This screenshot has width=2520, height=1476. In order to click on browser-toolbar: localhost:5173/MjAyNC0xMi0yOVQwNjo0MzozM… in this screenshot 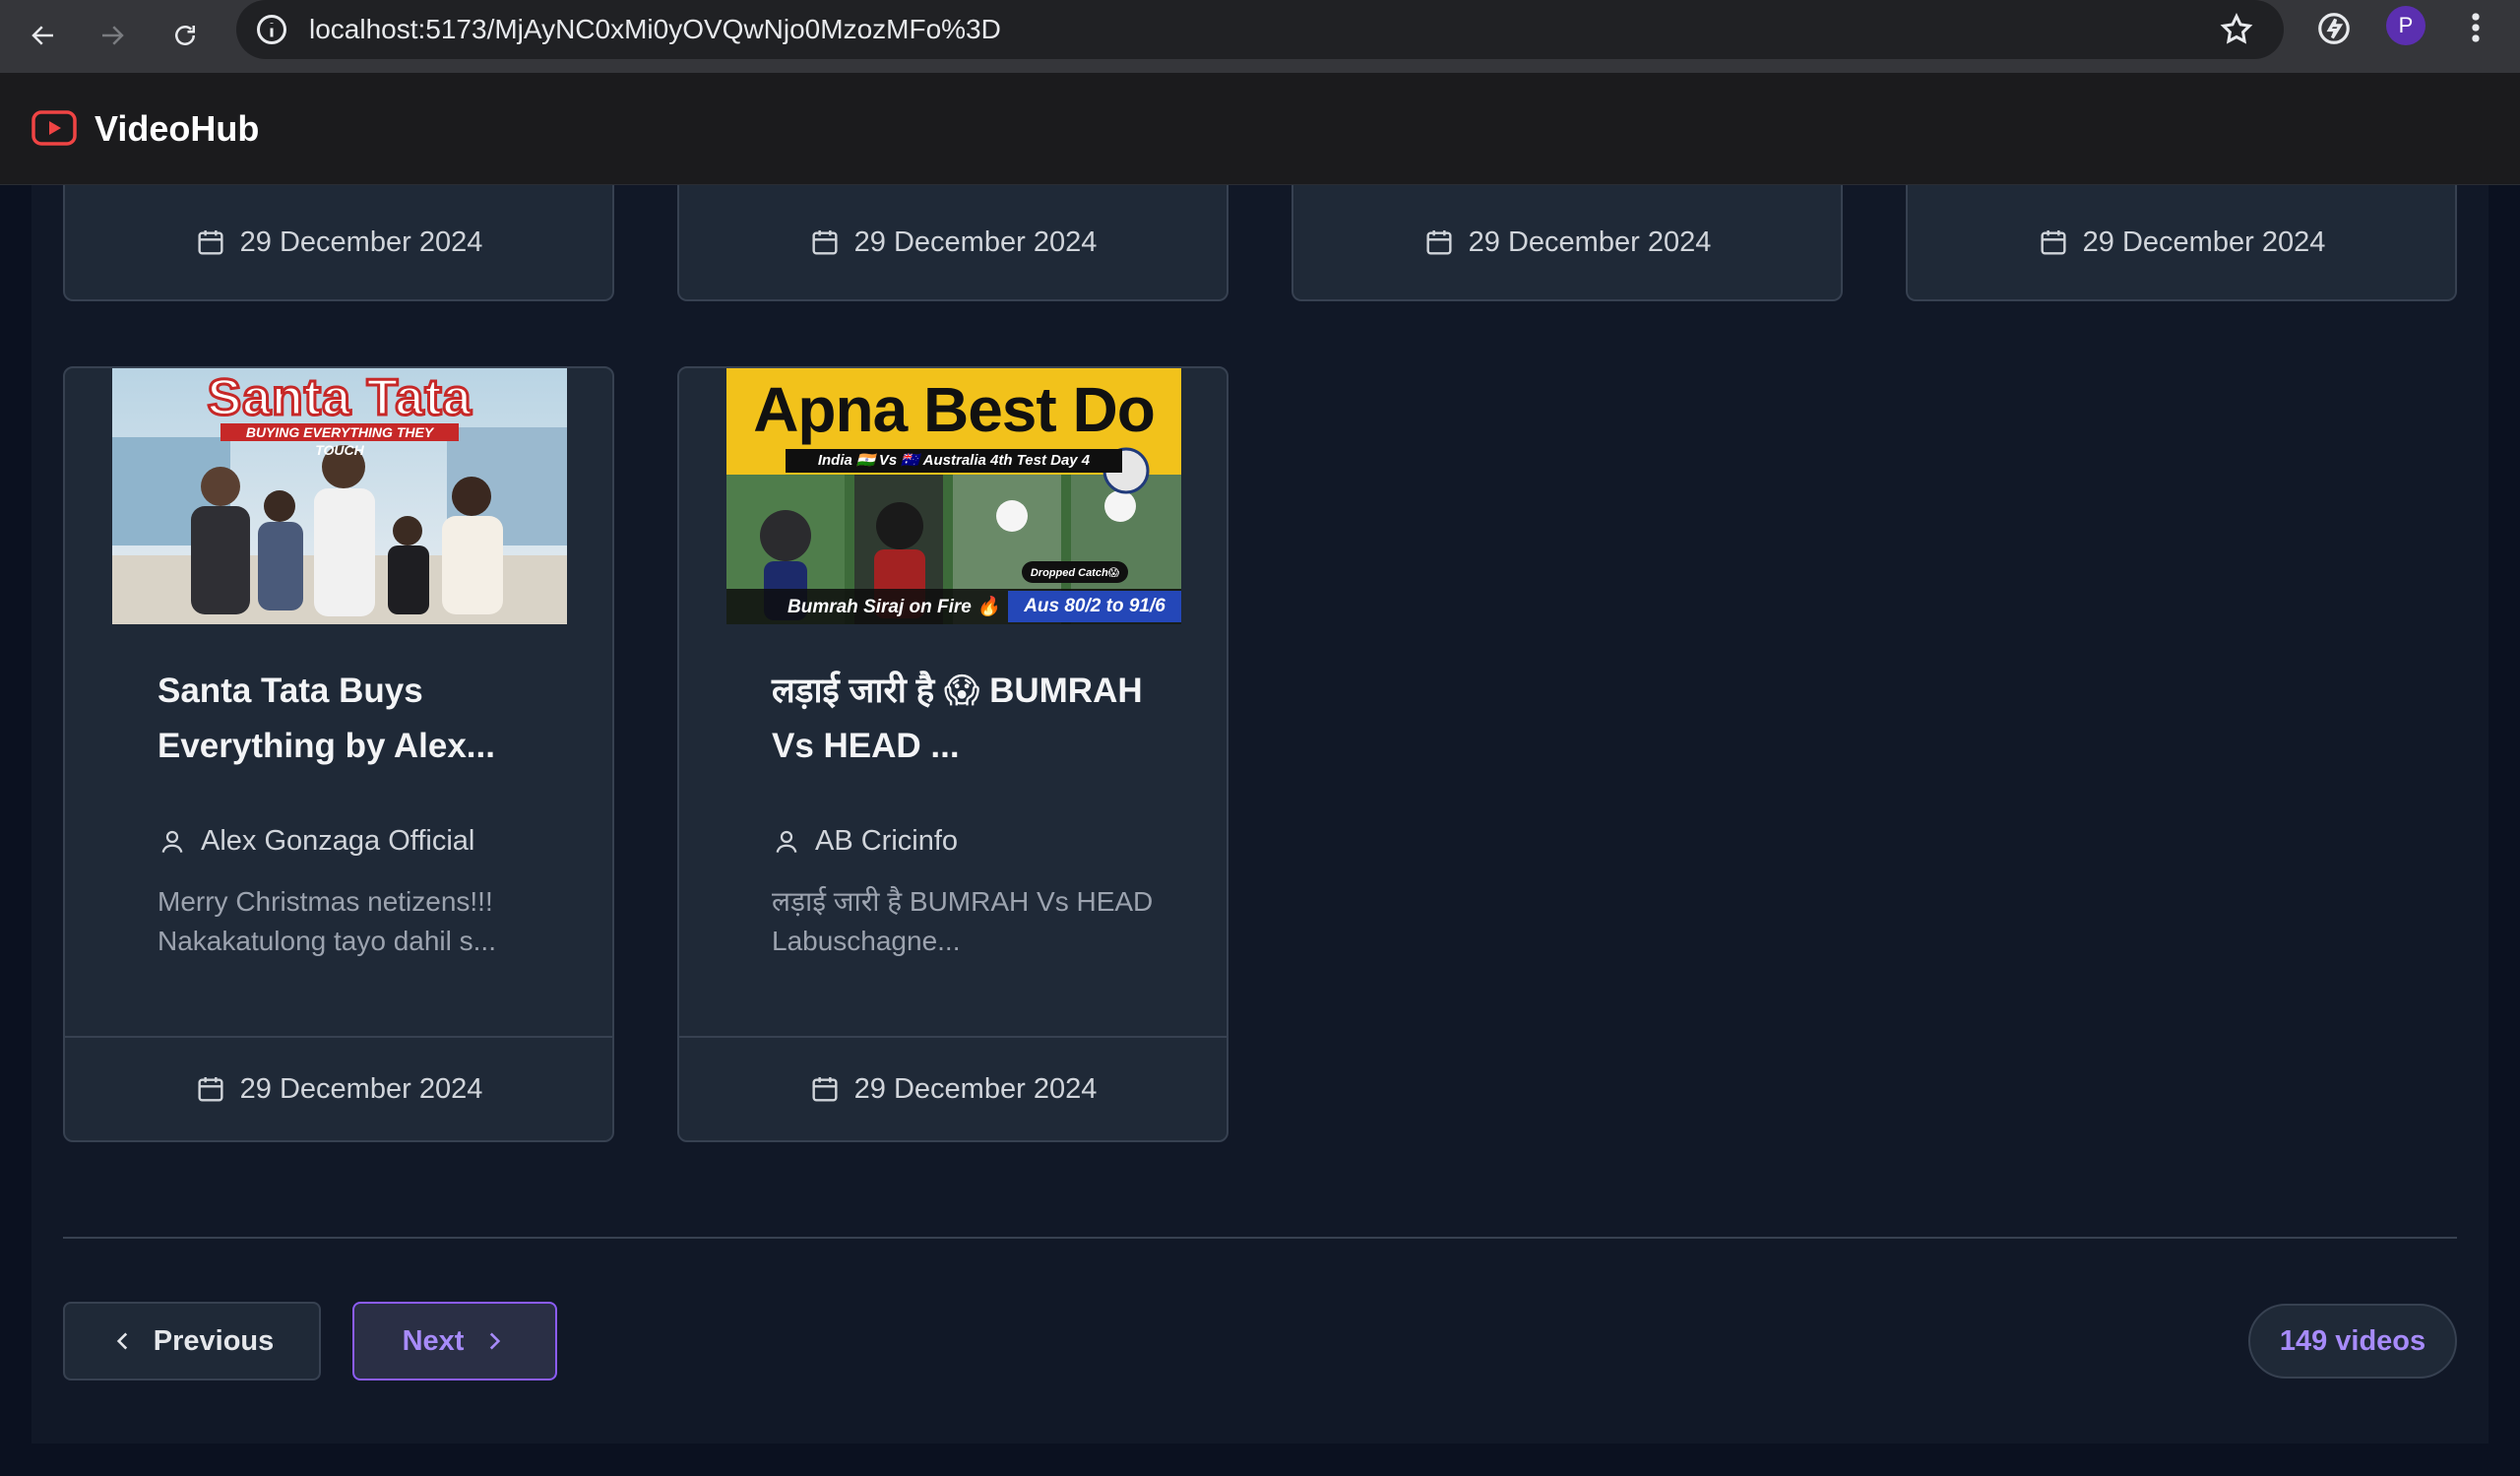, I will do `click(1260, 36)`.